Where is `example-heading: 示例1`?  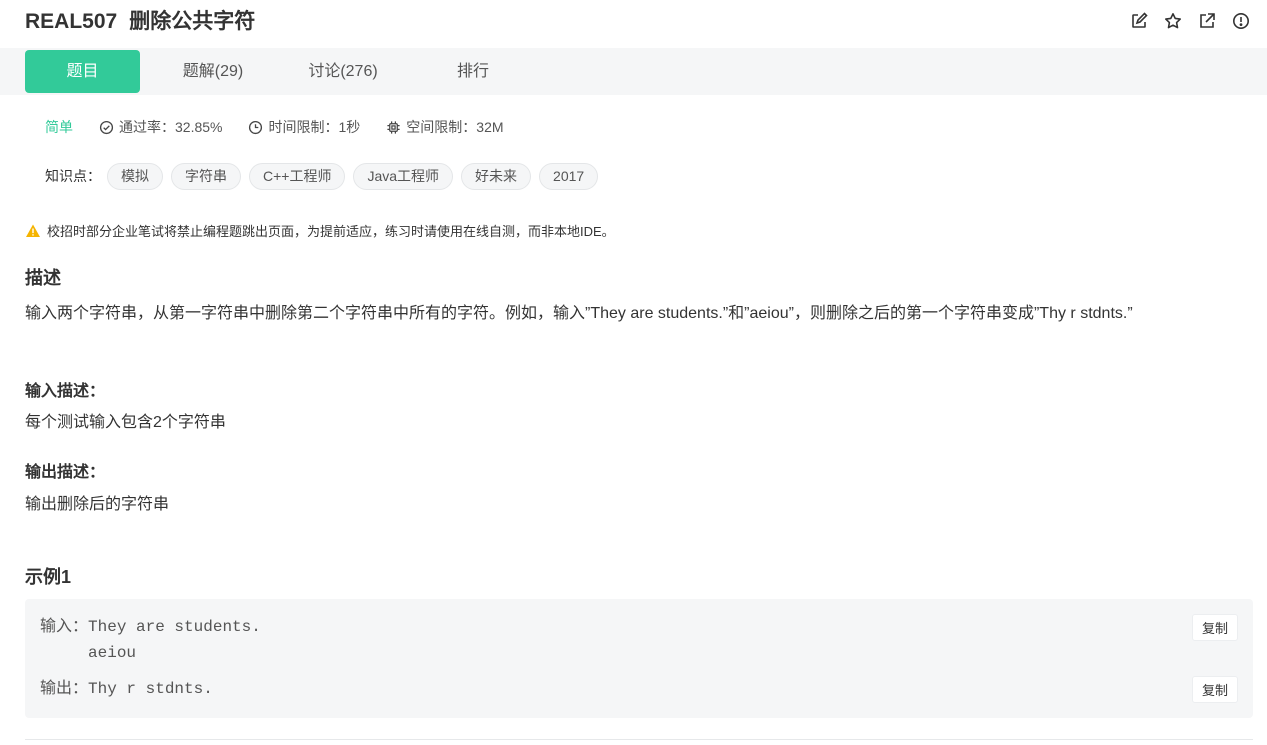
example-heading: 示例1 is located at coordinates (48, 577).